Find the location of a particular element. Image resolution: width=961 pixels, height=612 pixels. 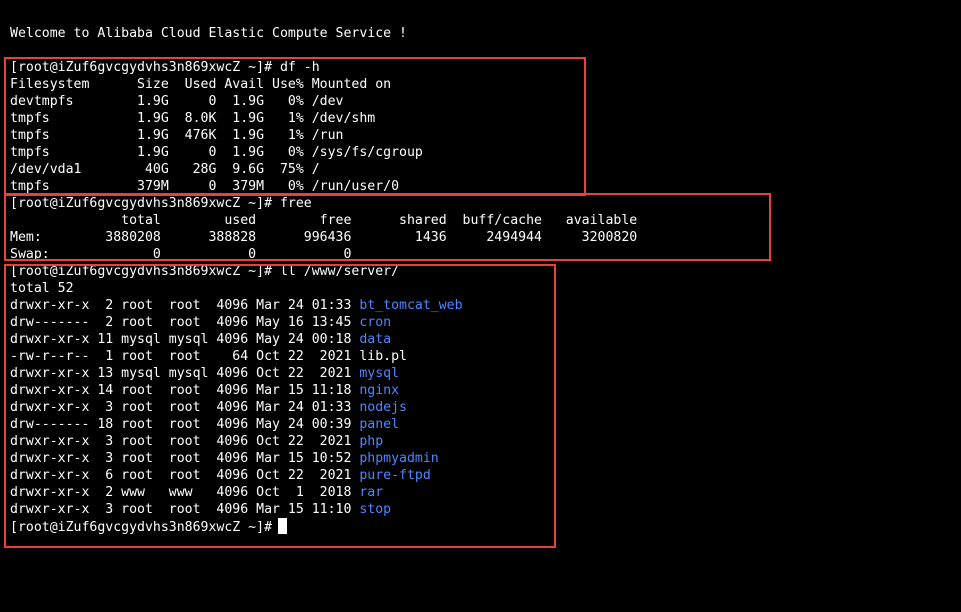

highlight-box-free is located at coordinates (387, 227).